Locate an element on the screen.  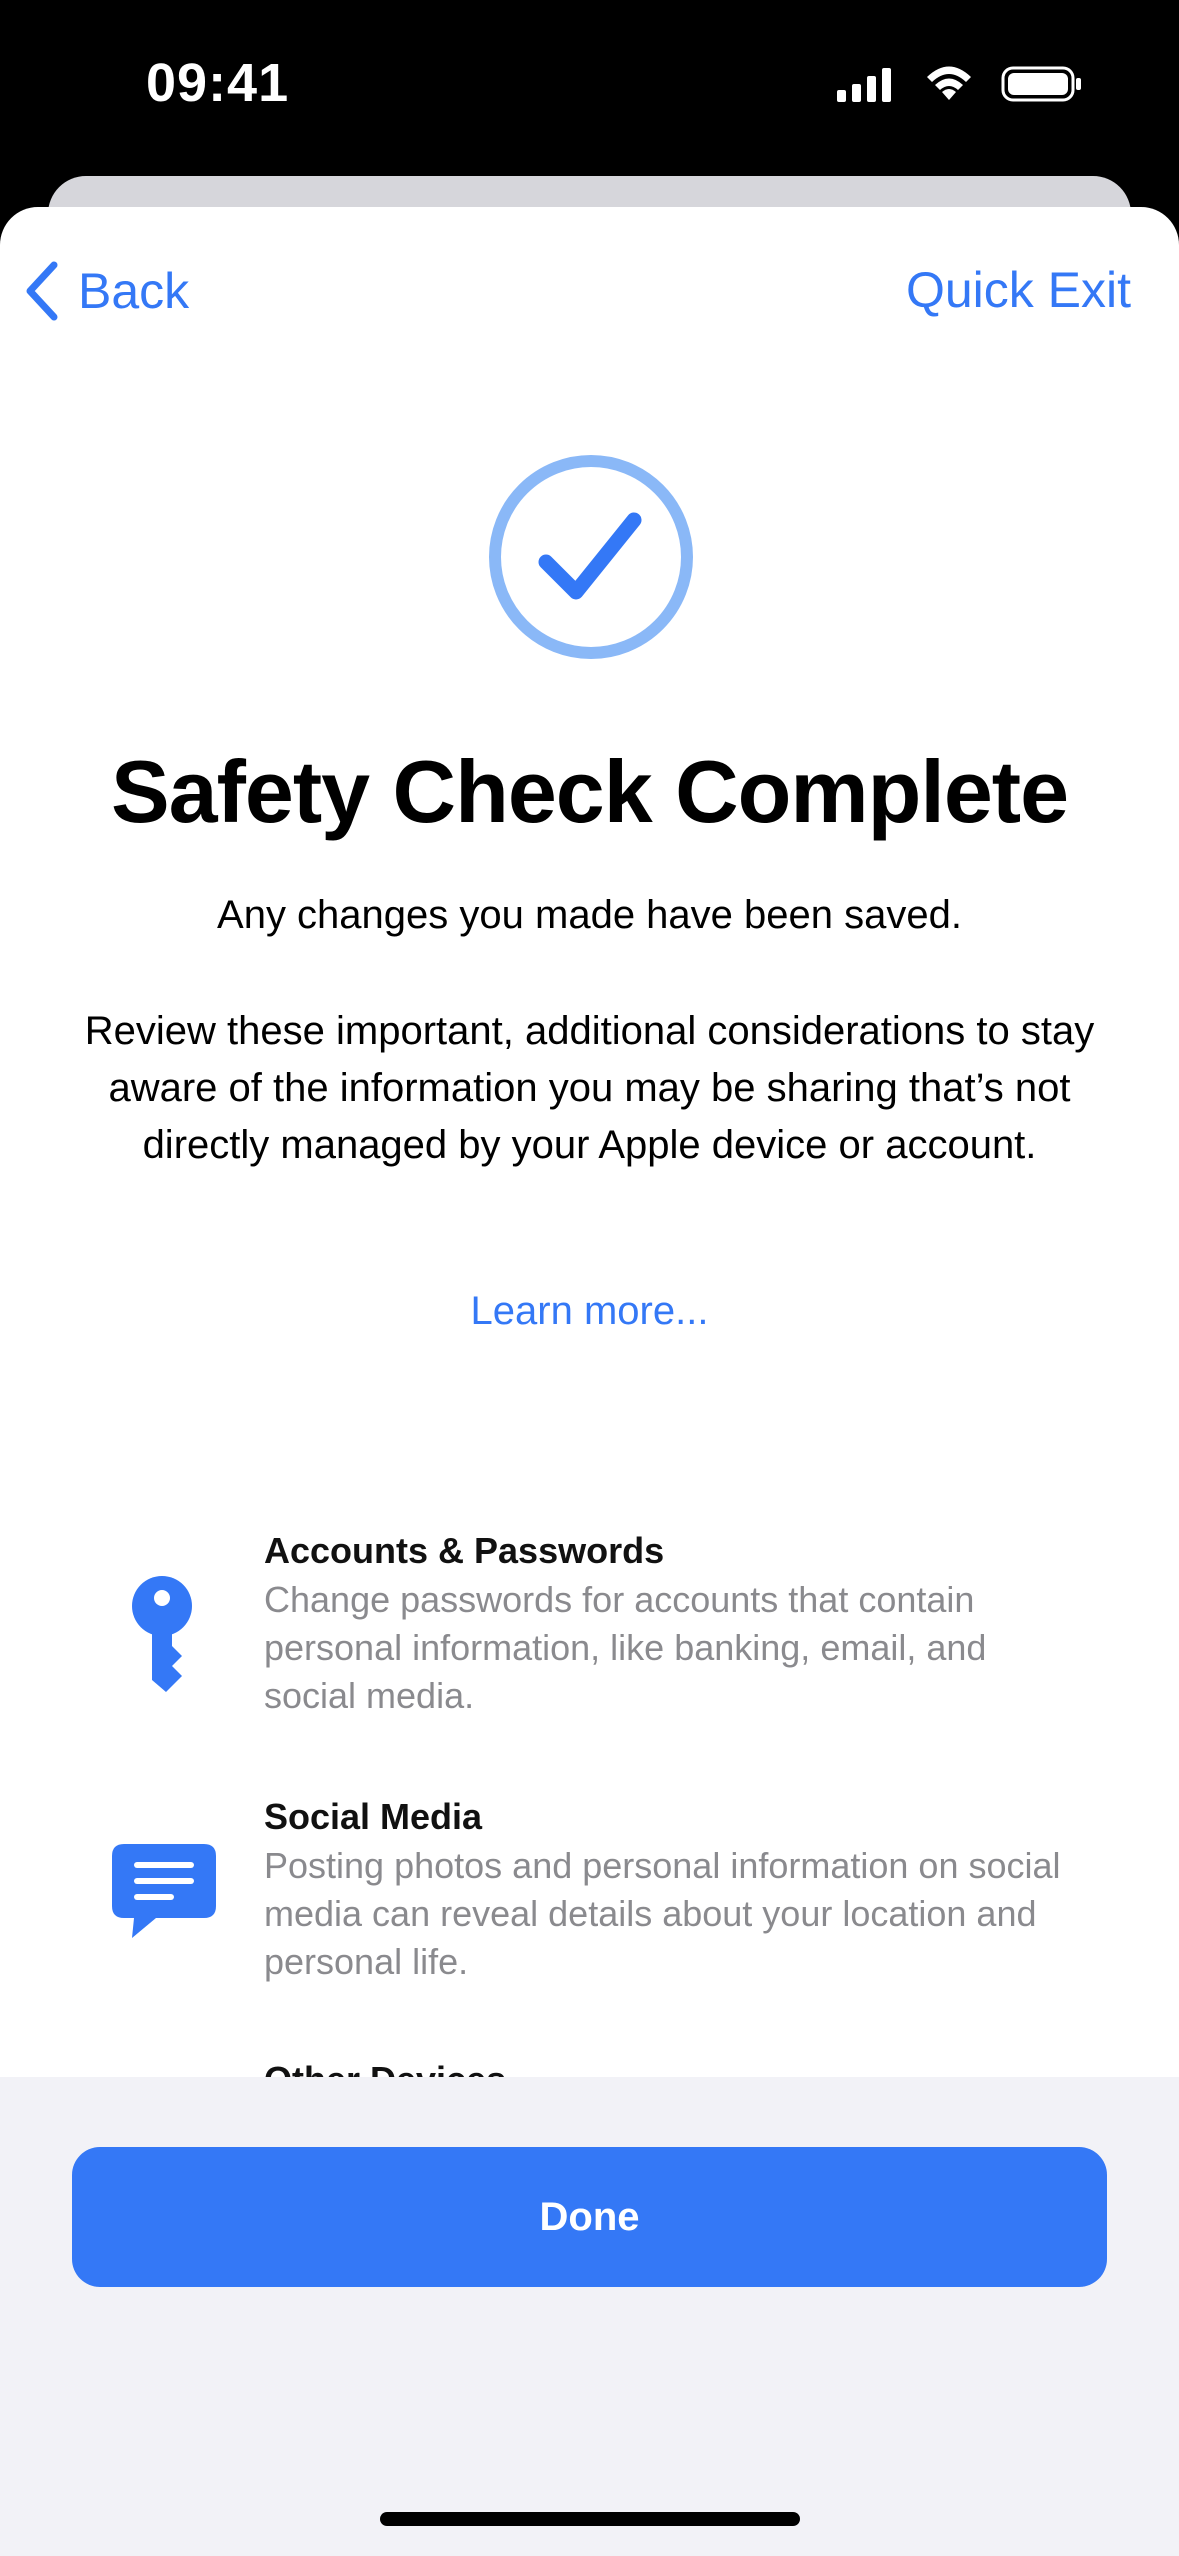
item-title: Social Media is located at coordinates (373, 1816).